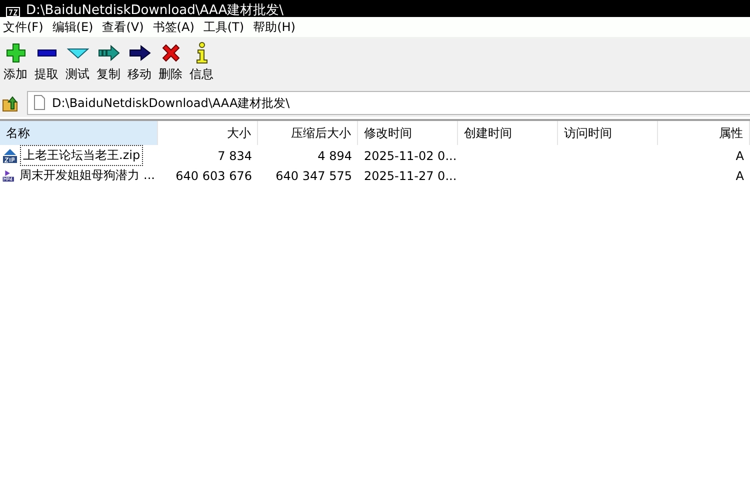 The height and width of the screenshot is (498, 750). What do you see at coordinates (15, 64) in the screenshot?
I see `add-button: 添加` at bounding box center [15, 64].